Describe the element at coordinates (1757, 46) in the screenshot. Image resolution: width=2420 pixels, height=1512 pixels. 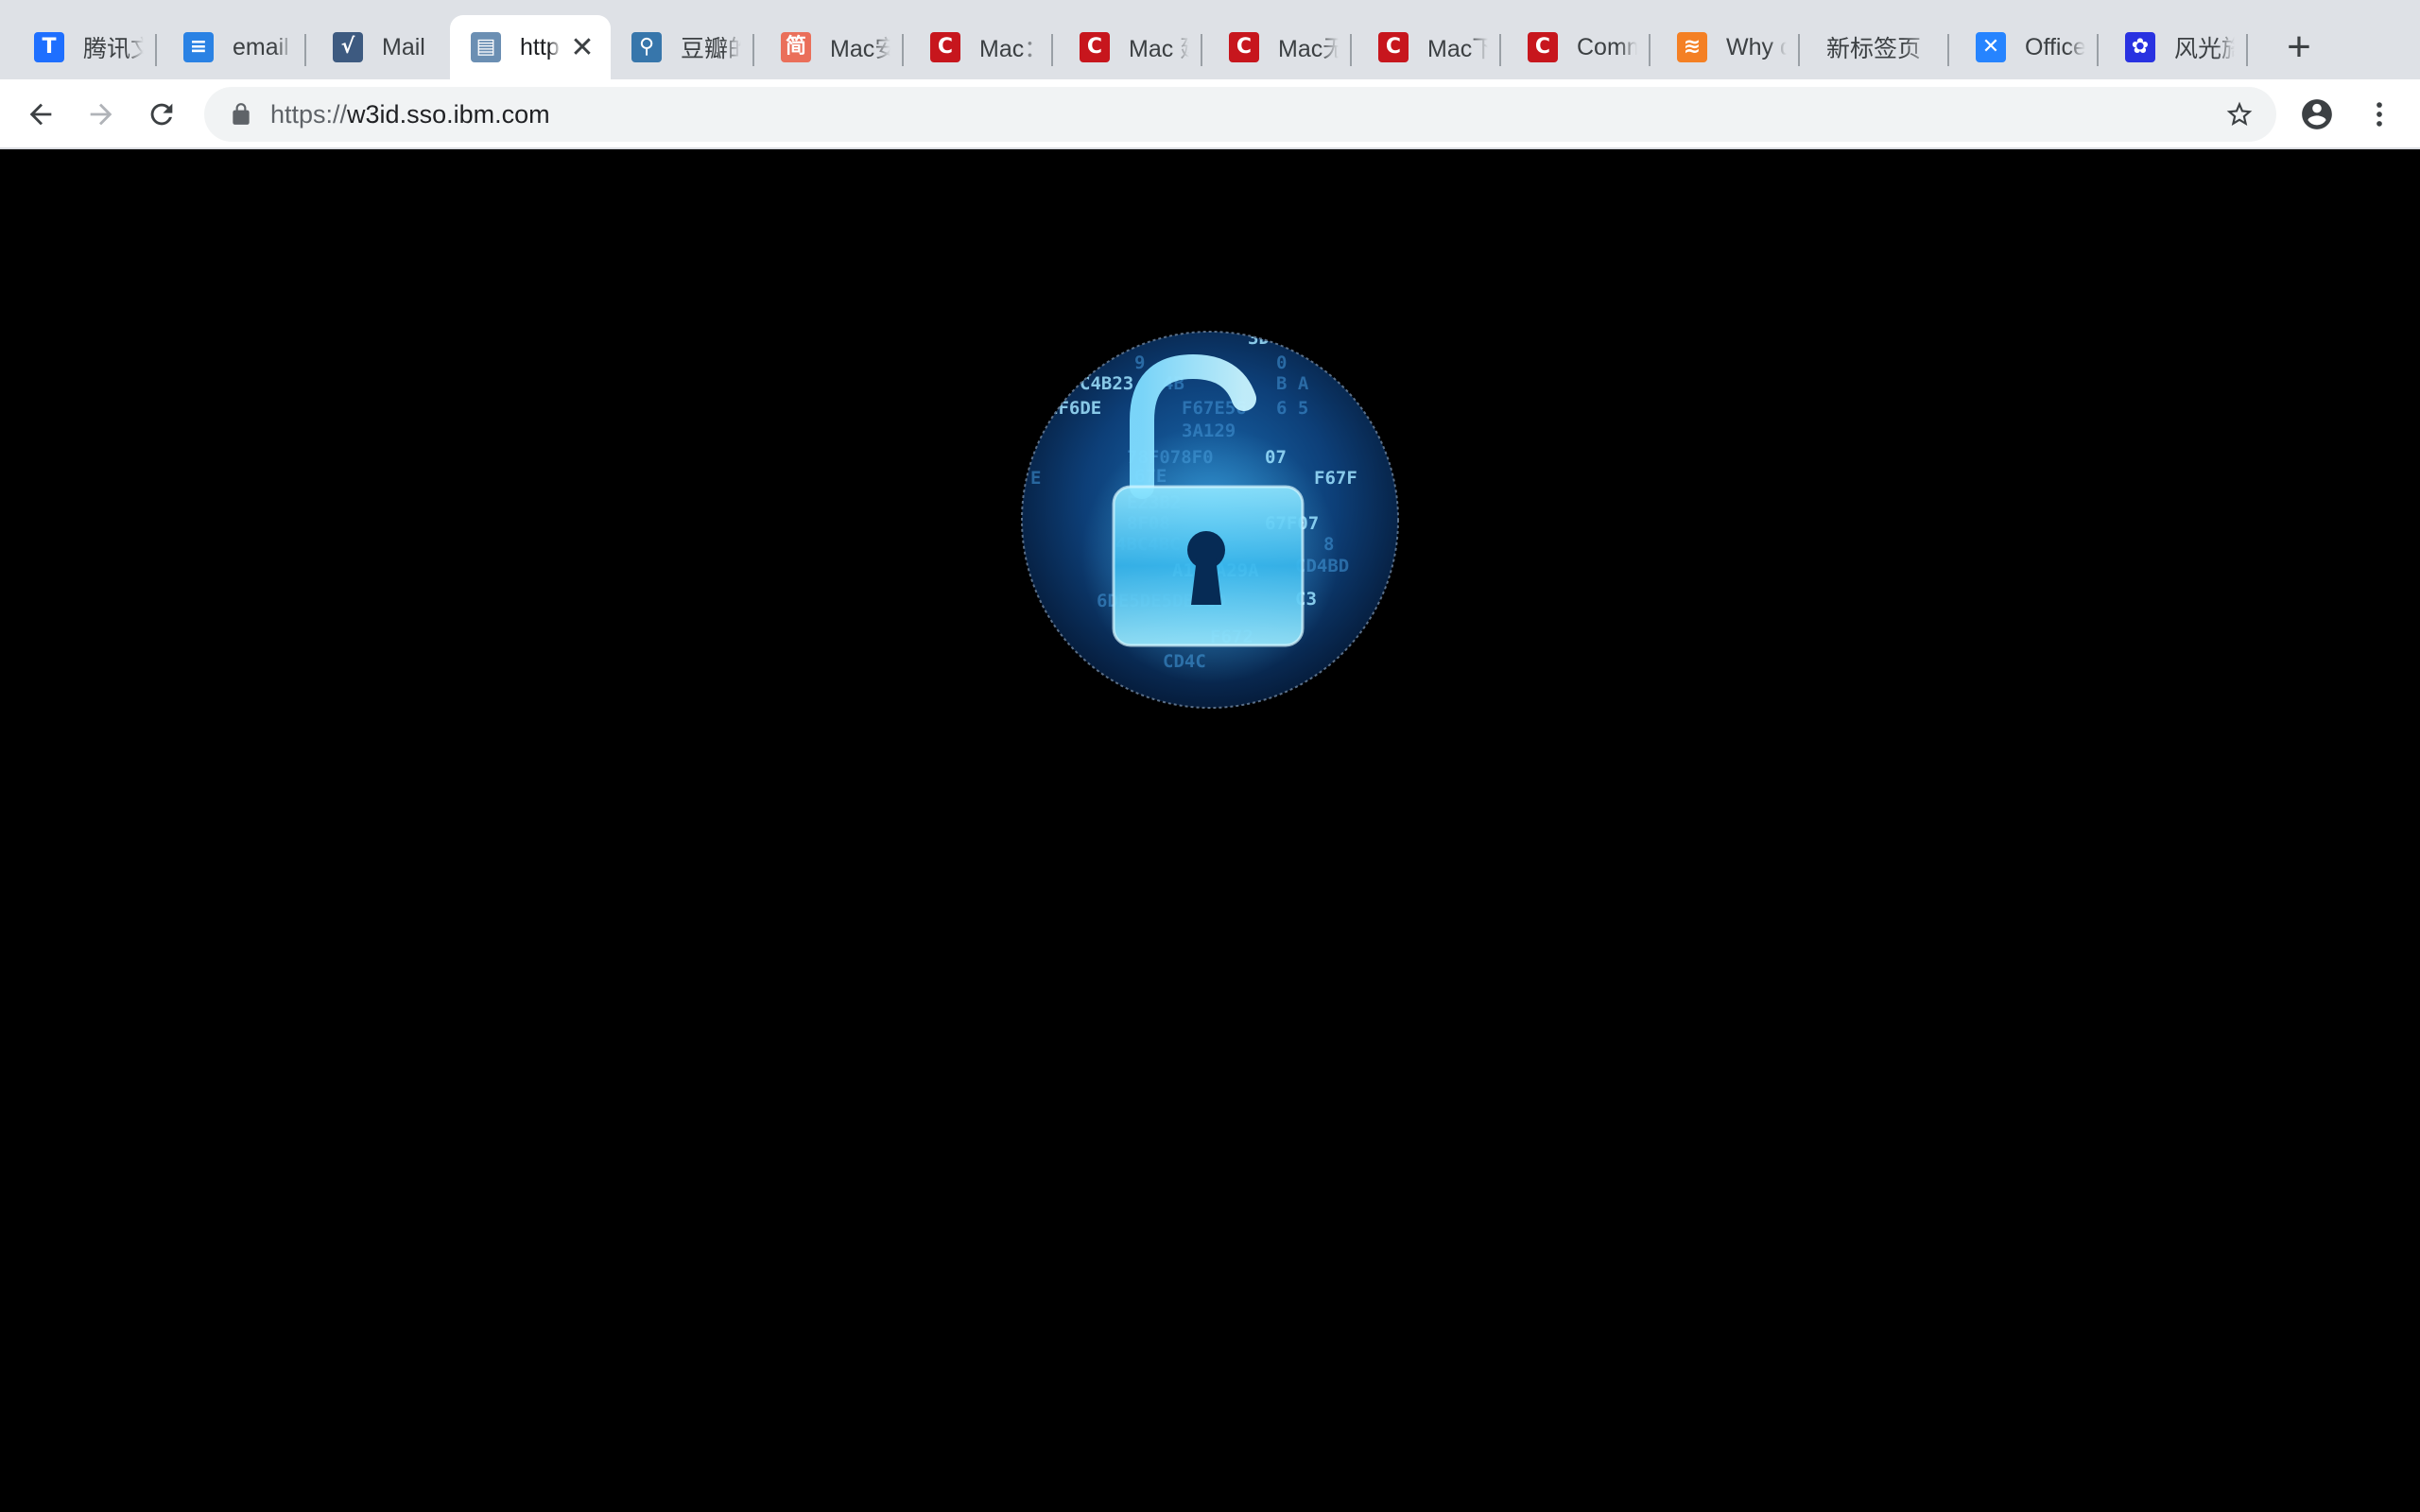
I see `tab-title: Why d` at that location.